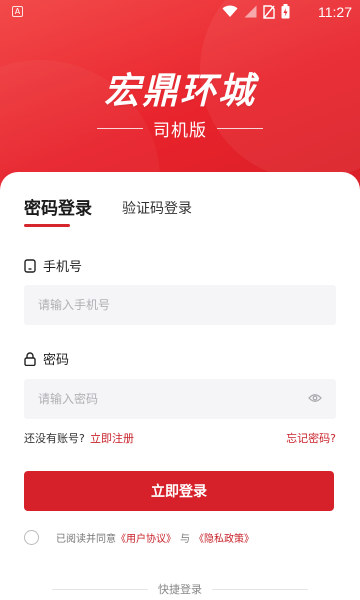 The width and height of the screenshot is (360, 600). I want to click on phone-label: 手机号, so click(53, 265).